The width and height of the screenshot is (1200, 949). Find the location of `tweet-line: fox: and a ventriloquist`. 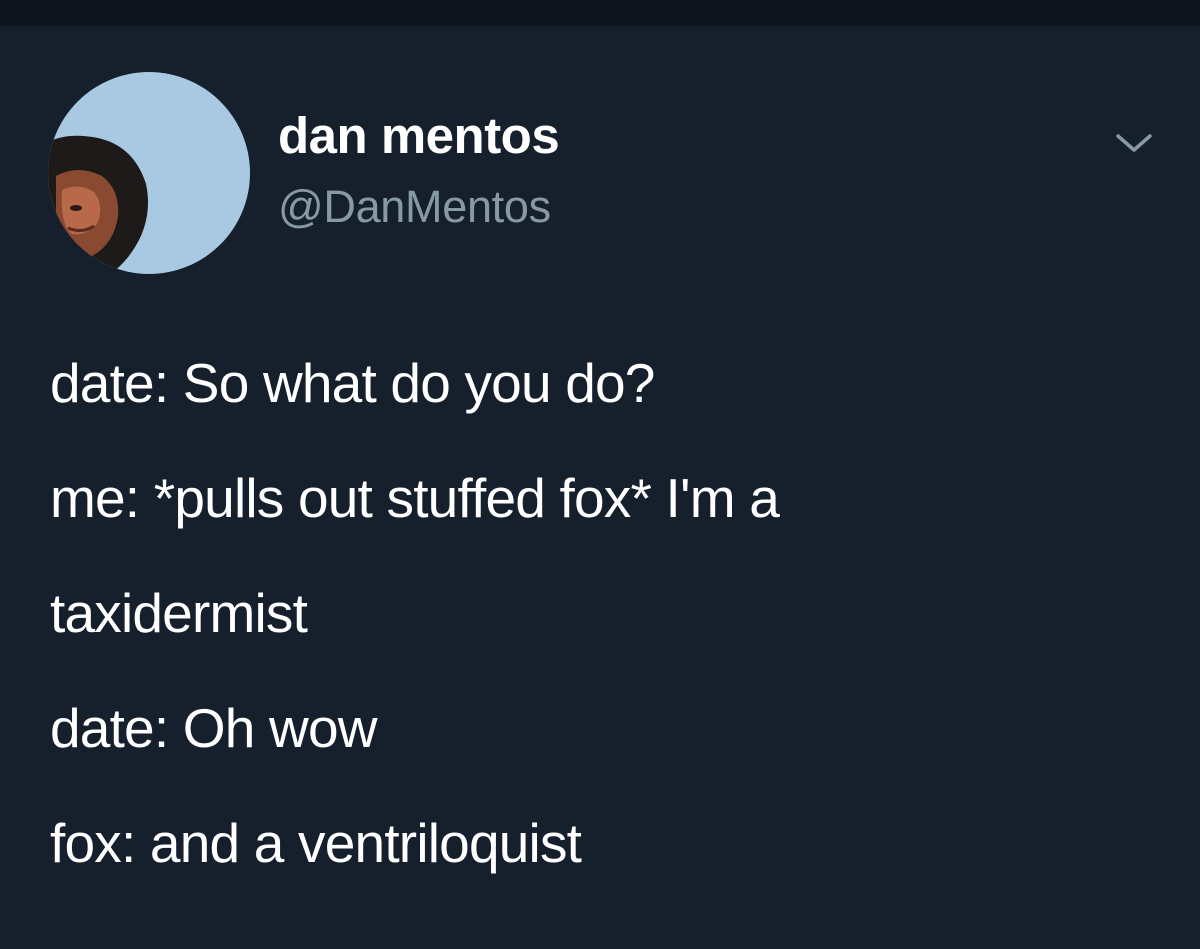

tweet-line: fox: and a ventriloquist is located at coordinates (316, 843).